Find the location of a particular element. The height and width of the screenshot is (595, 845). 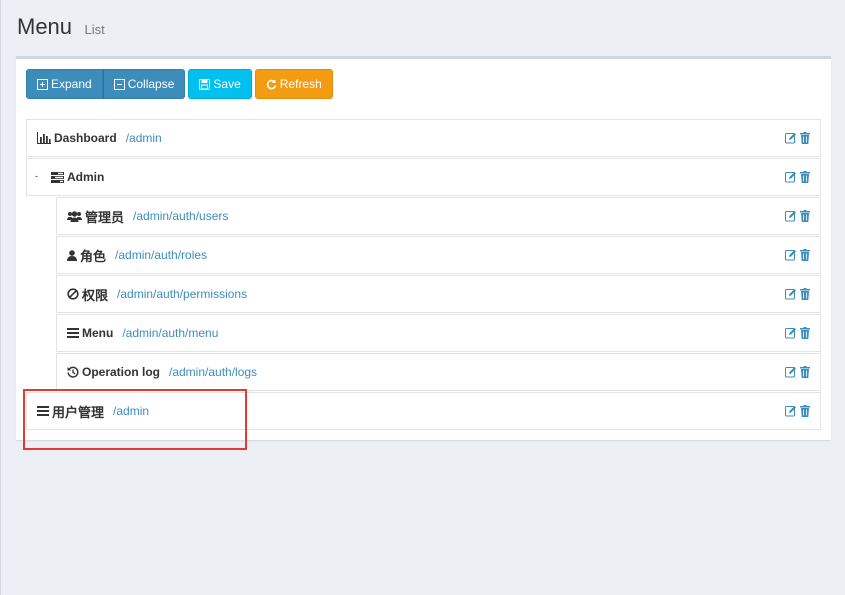

save-label: Save is located at coordinates (227, 84).